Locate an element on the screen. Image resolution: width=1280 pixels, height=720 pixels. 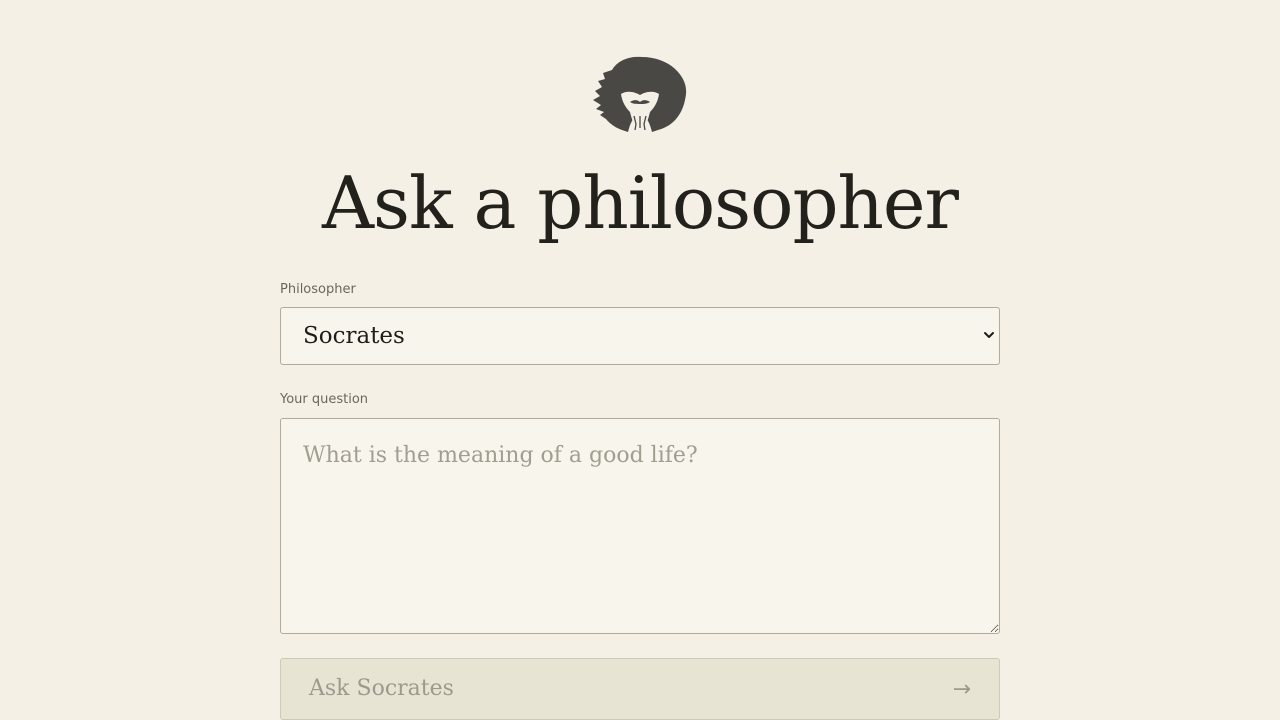
arrow-right-icon: → is located at coordinates (961, 689).